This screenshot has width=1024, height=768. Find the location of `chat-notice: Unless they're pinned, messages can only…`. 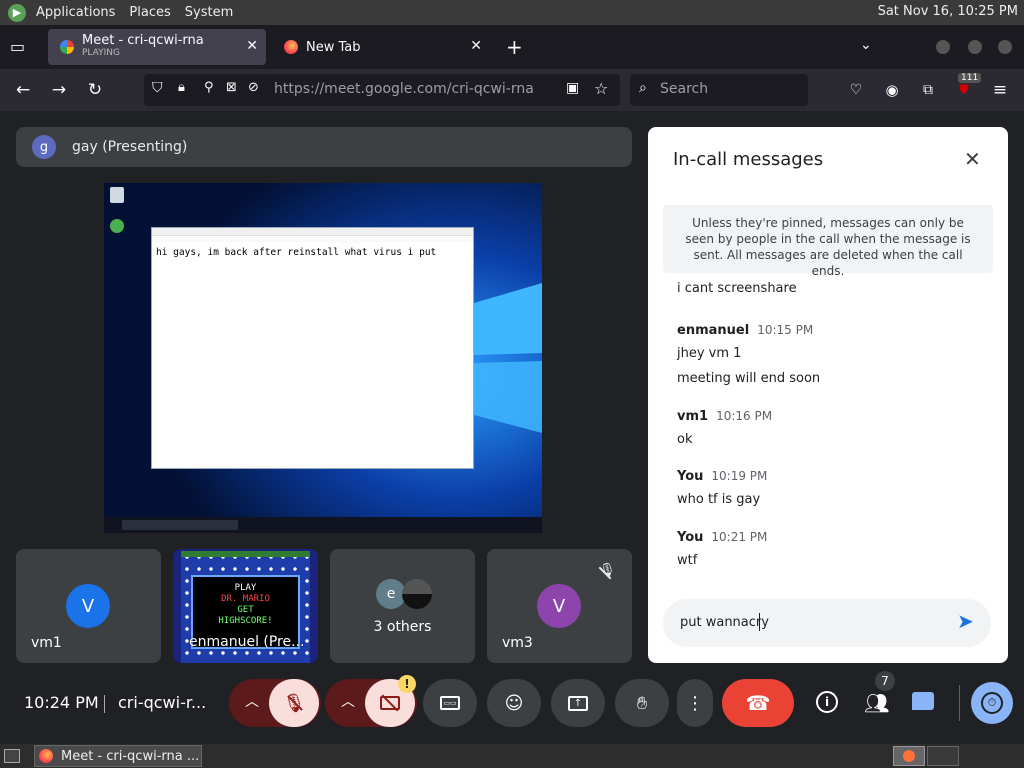

chat-notice: Unless they're pinned, messages can only… is located at coordinates (828, 241).